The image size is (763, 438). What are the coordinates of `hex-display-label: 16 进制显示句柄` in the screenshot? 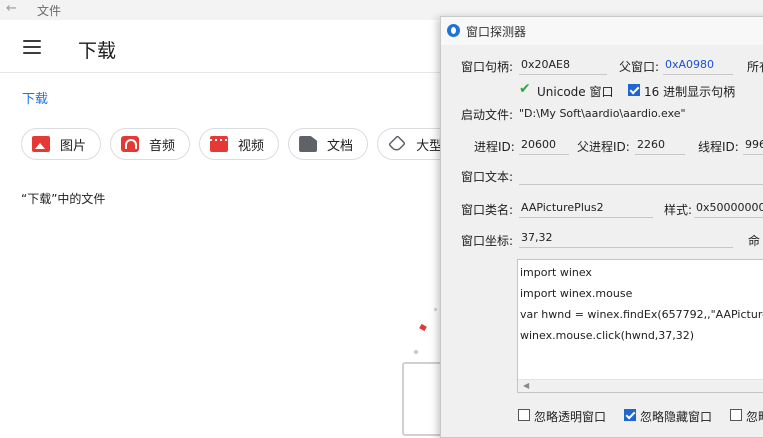 It's located at (690, 92).